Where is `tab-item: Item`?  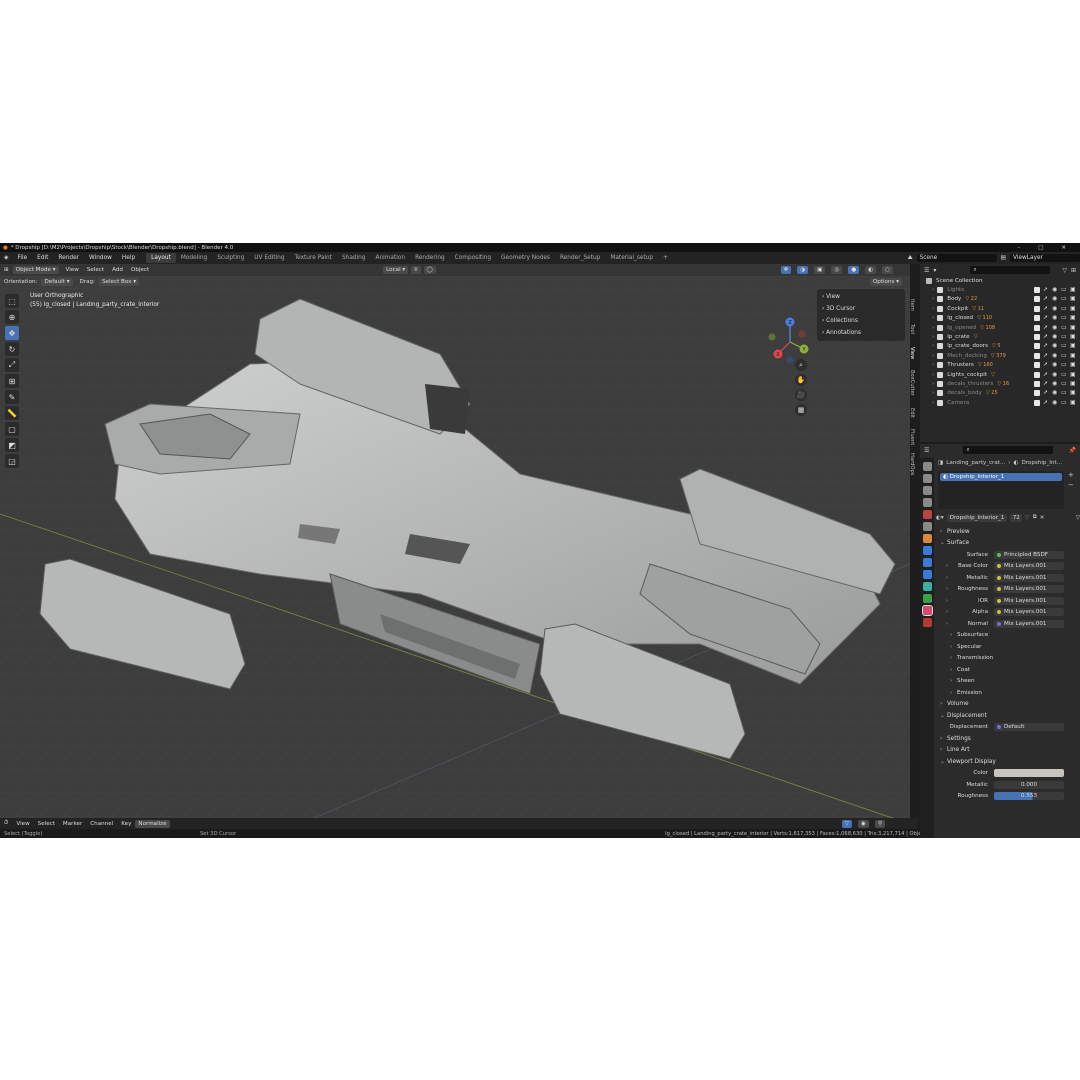
tab-item: Item is located at coordinates (912, 305).